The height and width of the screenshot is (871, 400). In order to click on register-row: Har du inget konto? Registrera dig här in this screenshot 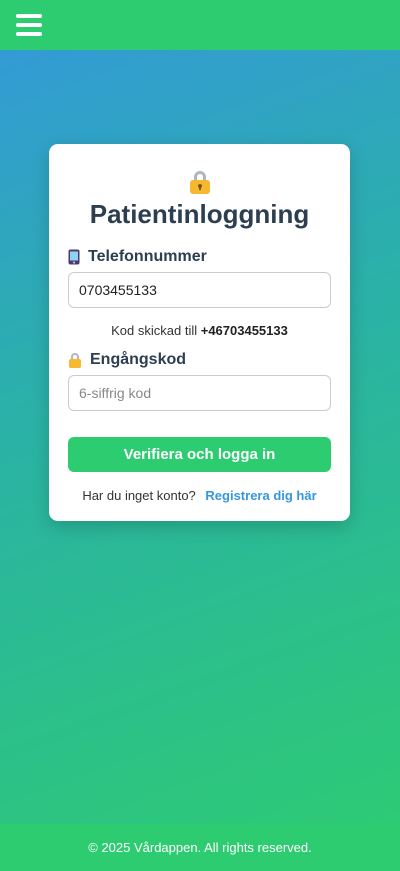, I will do `click(199, 495)`.